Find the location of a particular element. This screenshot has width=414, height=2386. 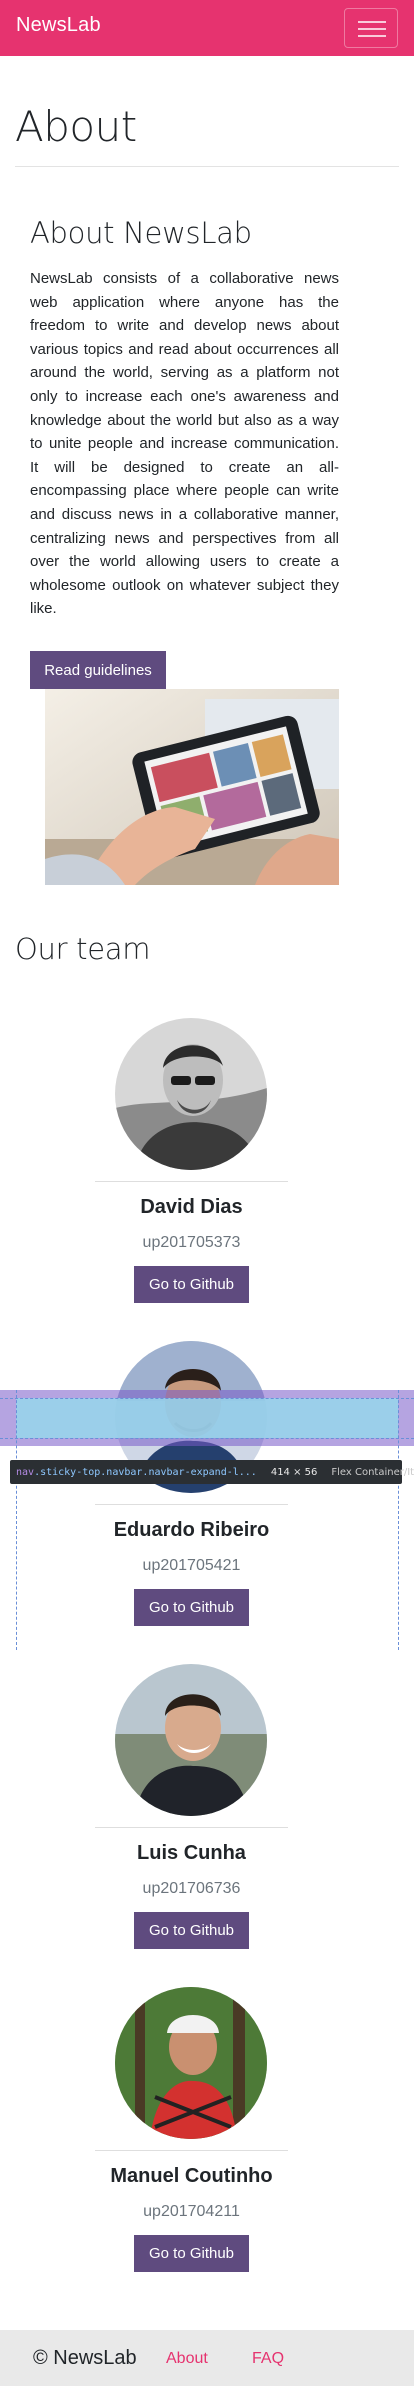

member-name: Manuel Coutinho is located at coordinates (191, 2176).